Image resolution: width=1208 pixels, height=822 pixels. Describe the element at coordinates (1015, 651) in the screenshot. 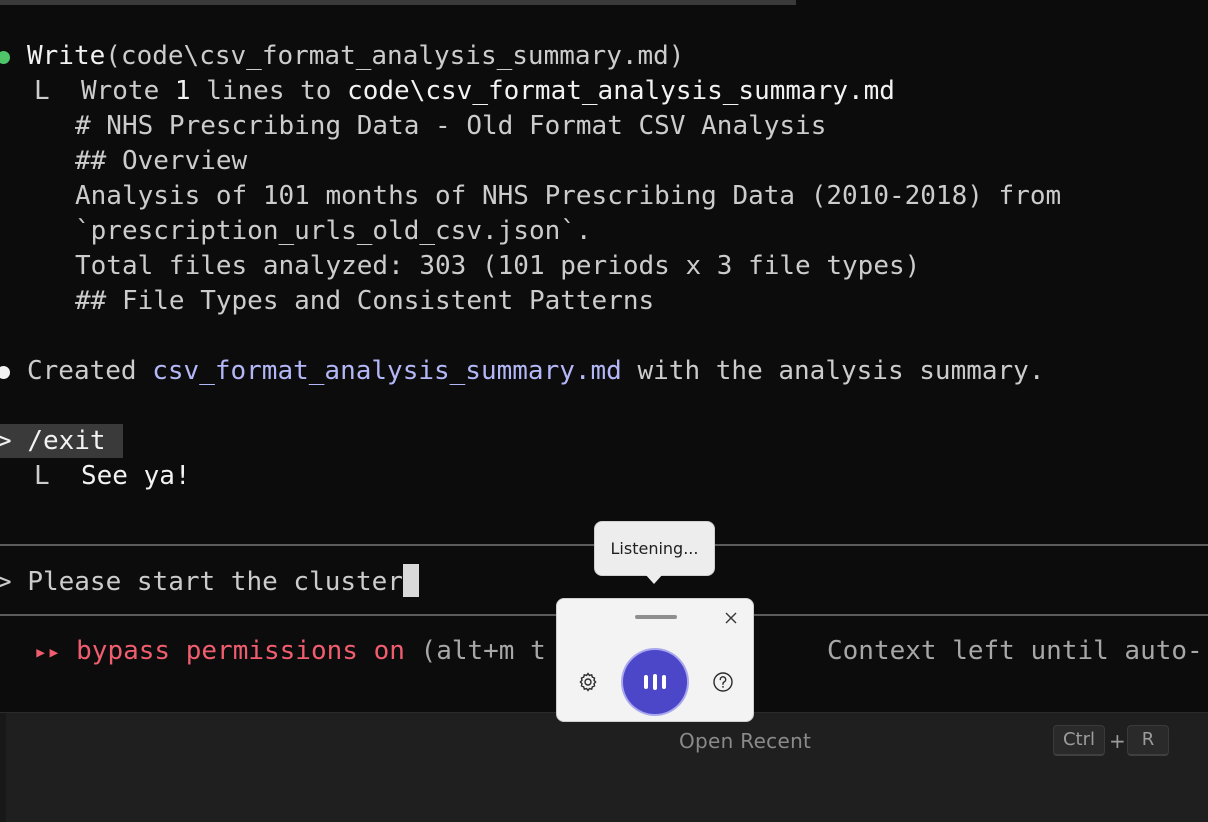

I see `context-status: Context left until auto-` at that location.